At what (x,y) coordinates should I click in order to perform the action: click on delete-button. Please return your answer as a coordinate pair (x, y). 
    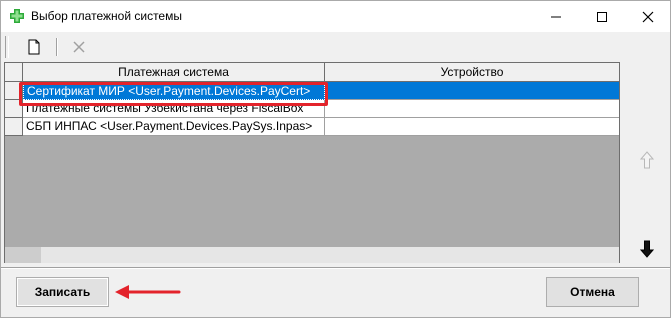
    Looking at the image, I should click on (79, 47).